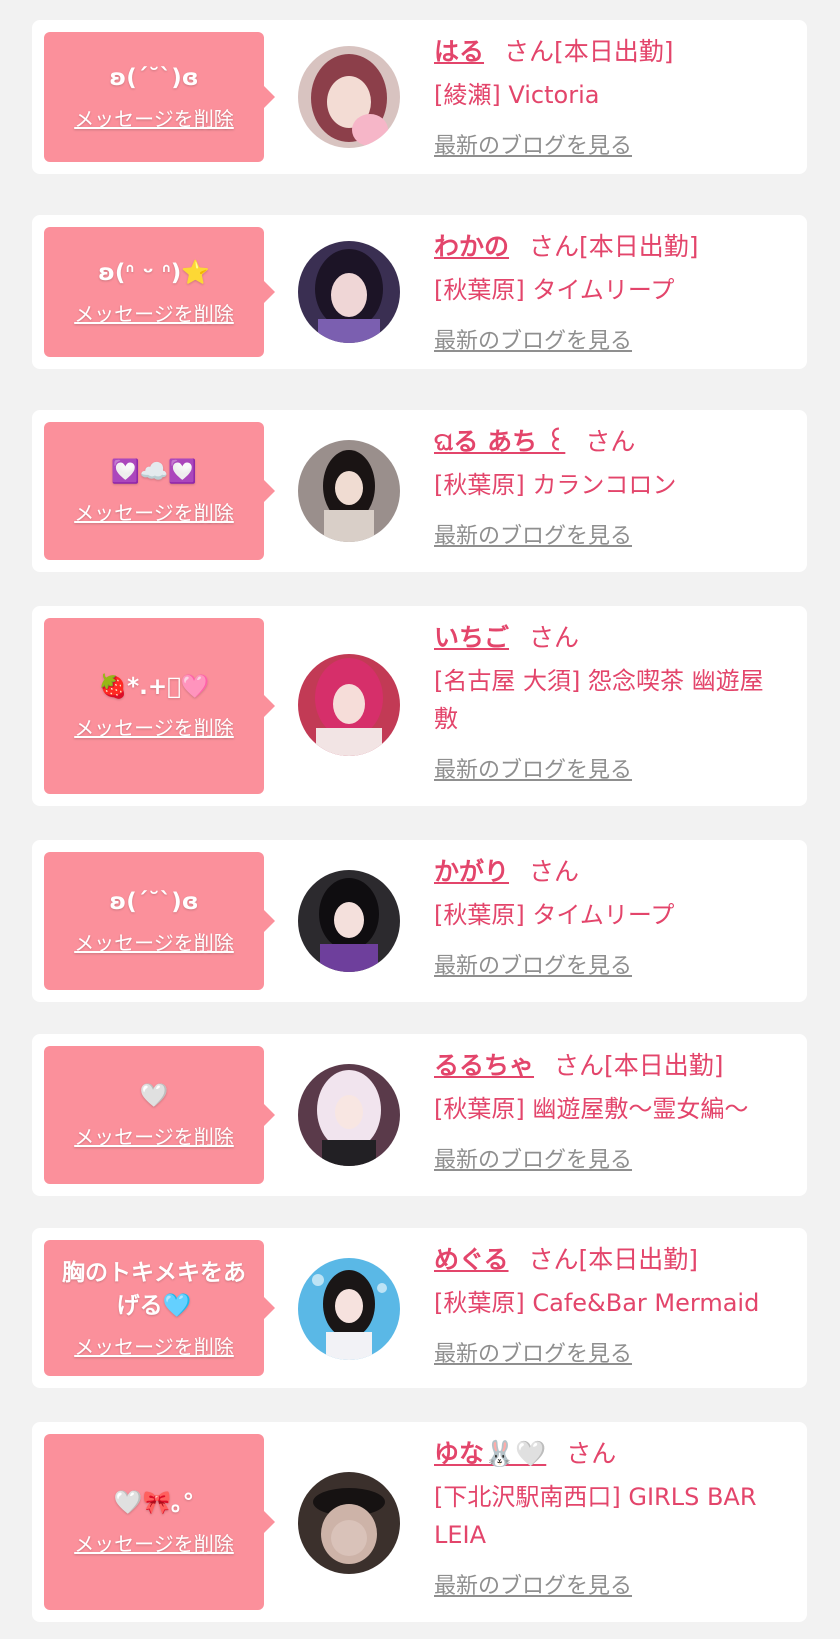  I want to click on entry-info: はる さん[本日出勤] [綾瀬] Victoria 最新のブログを見る, so click(610, 97).